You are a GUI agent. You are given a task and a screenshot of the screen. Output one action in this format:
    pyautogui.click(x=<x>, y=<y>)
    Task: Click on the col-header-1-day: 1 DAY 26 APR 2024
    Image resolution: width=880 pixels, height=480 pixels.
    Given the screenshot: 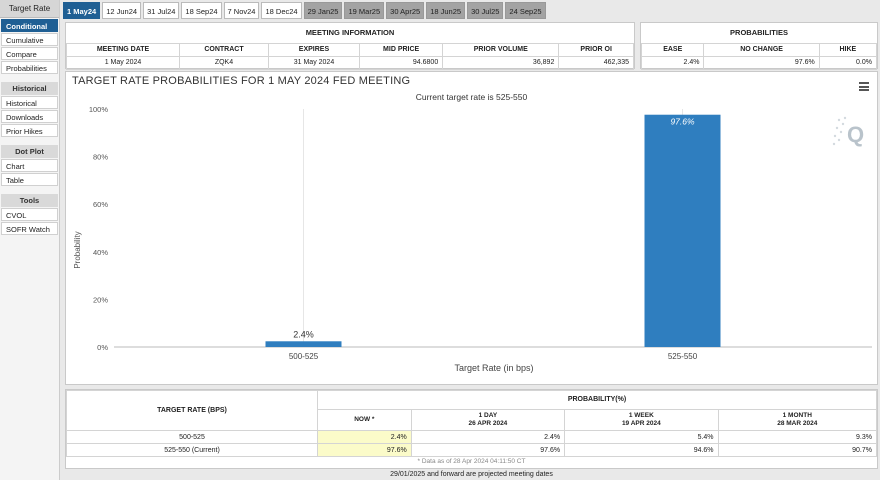 What is the action you would take?
    pyautogui.click(x=488, y=420)
    